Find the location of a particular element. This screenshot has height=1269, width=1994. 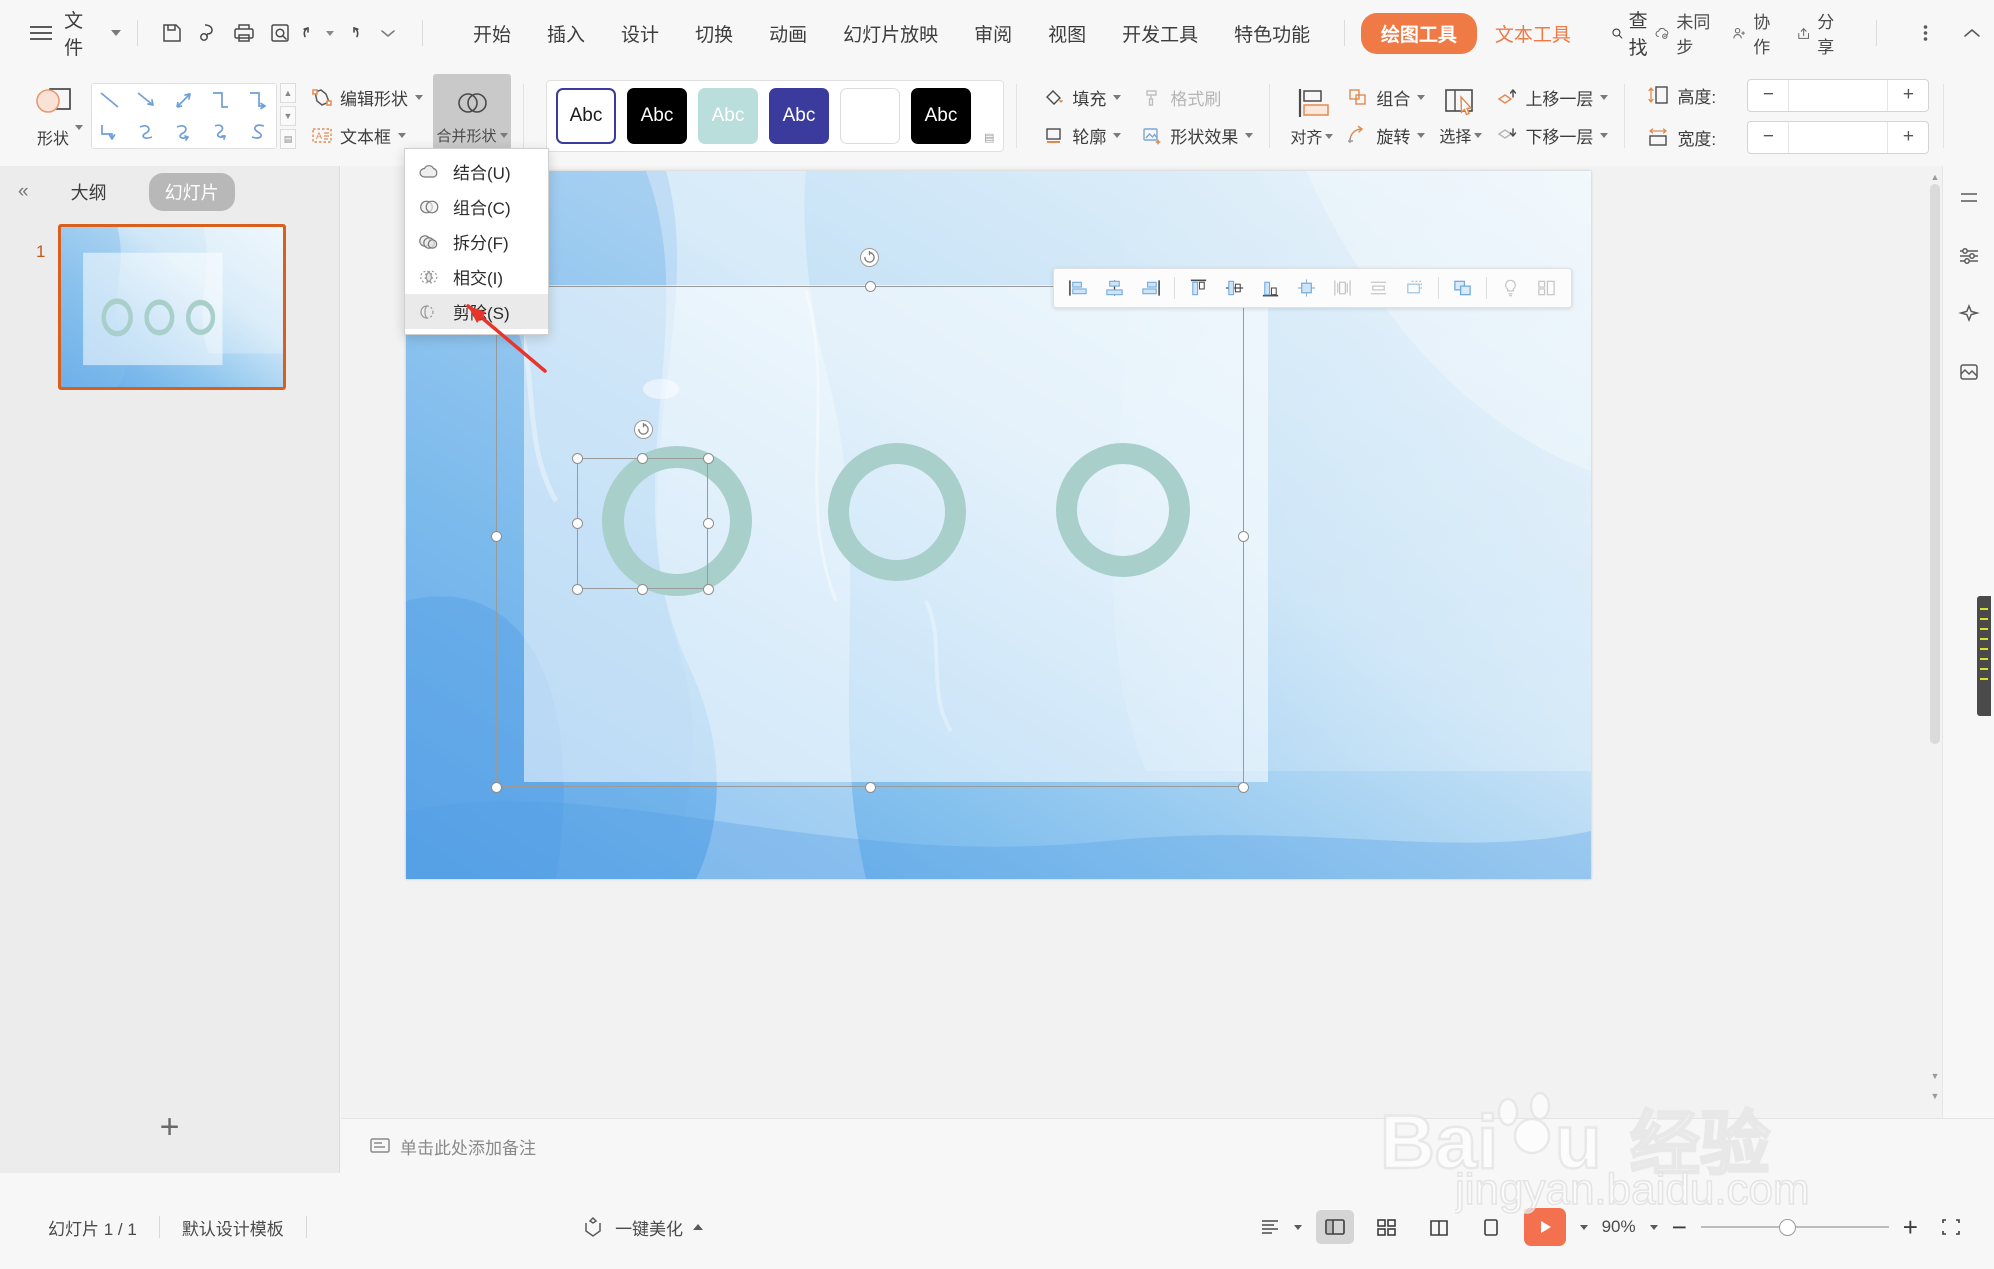

handle-ring1-tr is located at coordinates (708, 458).